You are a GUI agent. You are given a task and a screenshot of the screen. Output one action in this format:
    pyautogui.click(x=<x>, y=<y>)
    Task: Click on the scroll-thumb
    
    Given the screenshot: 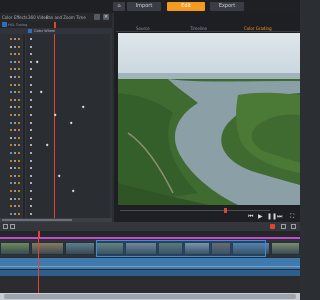 What is the action you would take?
    pyautogui.click(x=150, y=296)
    